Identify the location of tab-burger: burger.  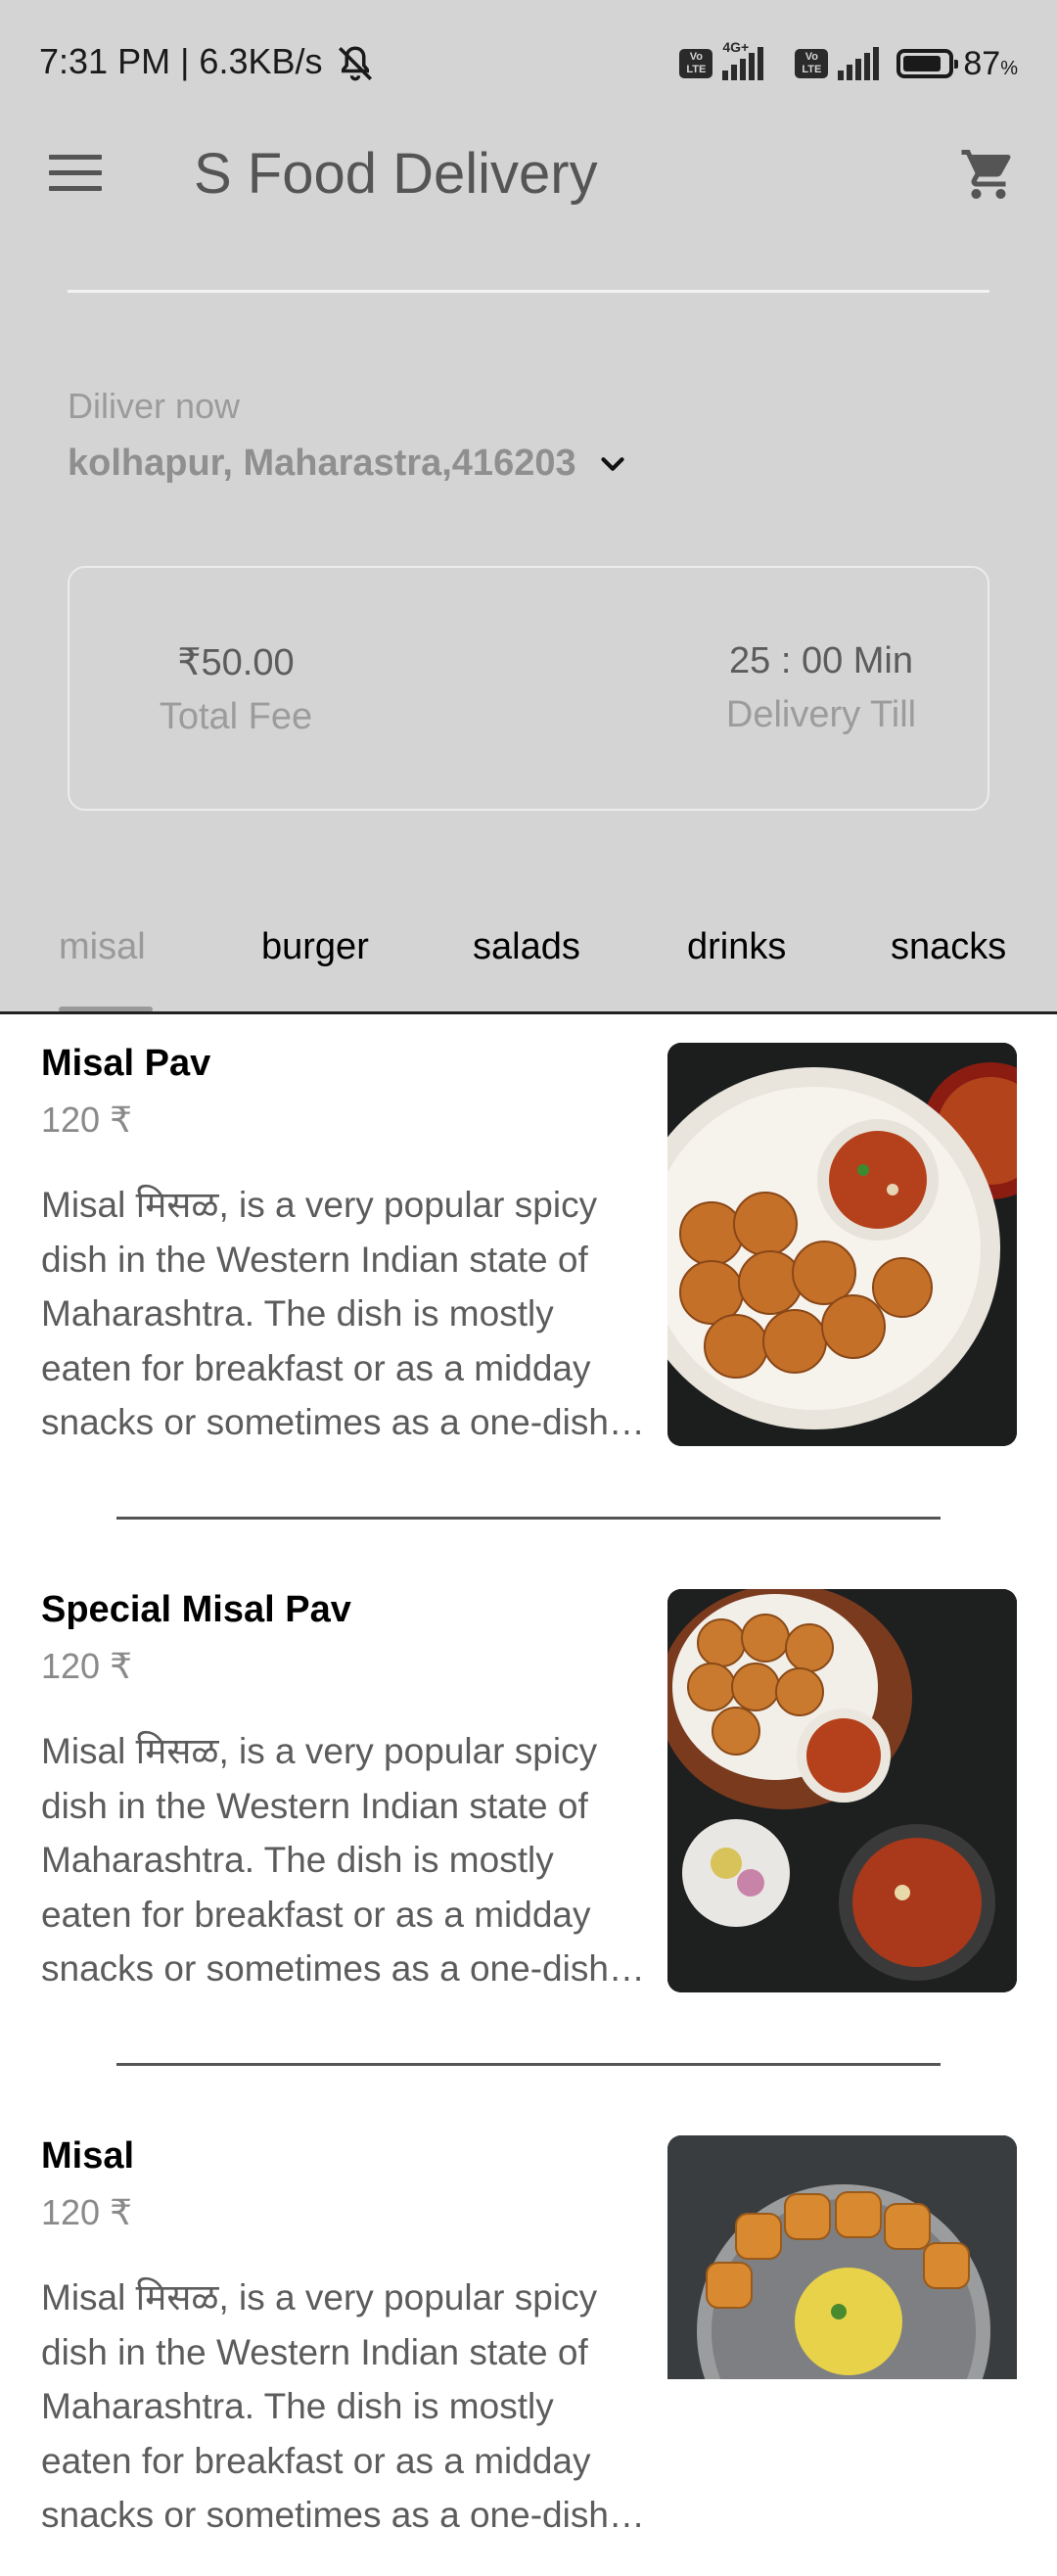
(315, 947).